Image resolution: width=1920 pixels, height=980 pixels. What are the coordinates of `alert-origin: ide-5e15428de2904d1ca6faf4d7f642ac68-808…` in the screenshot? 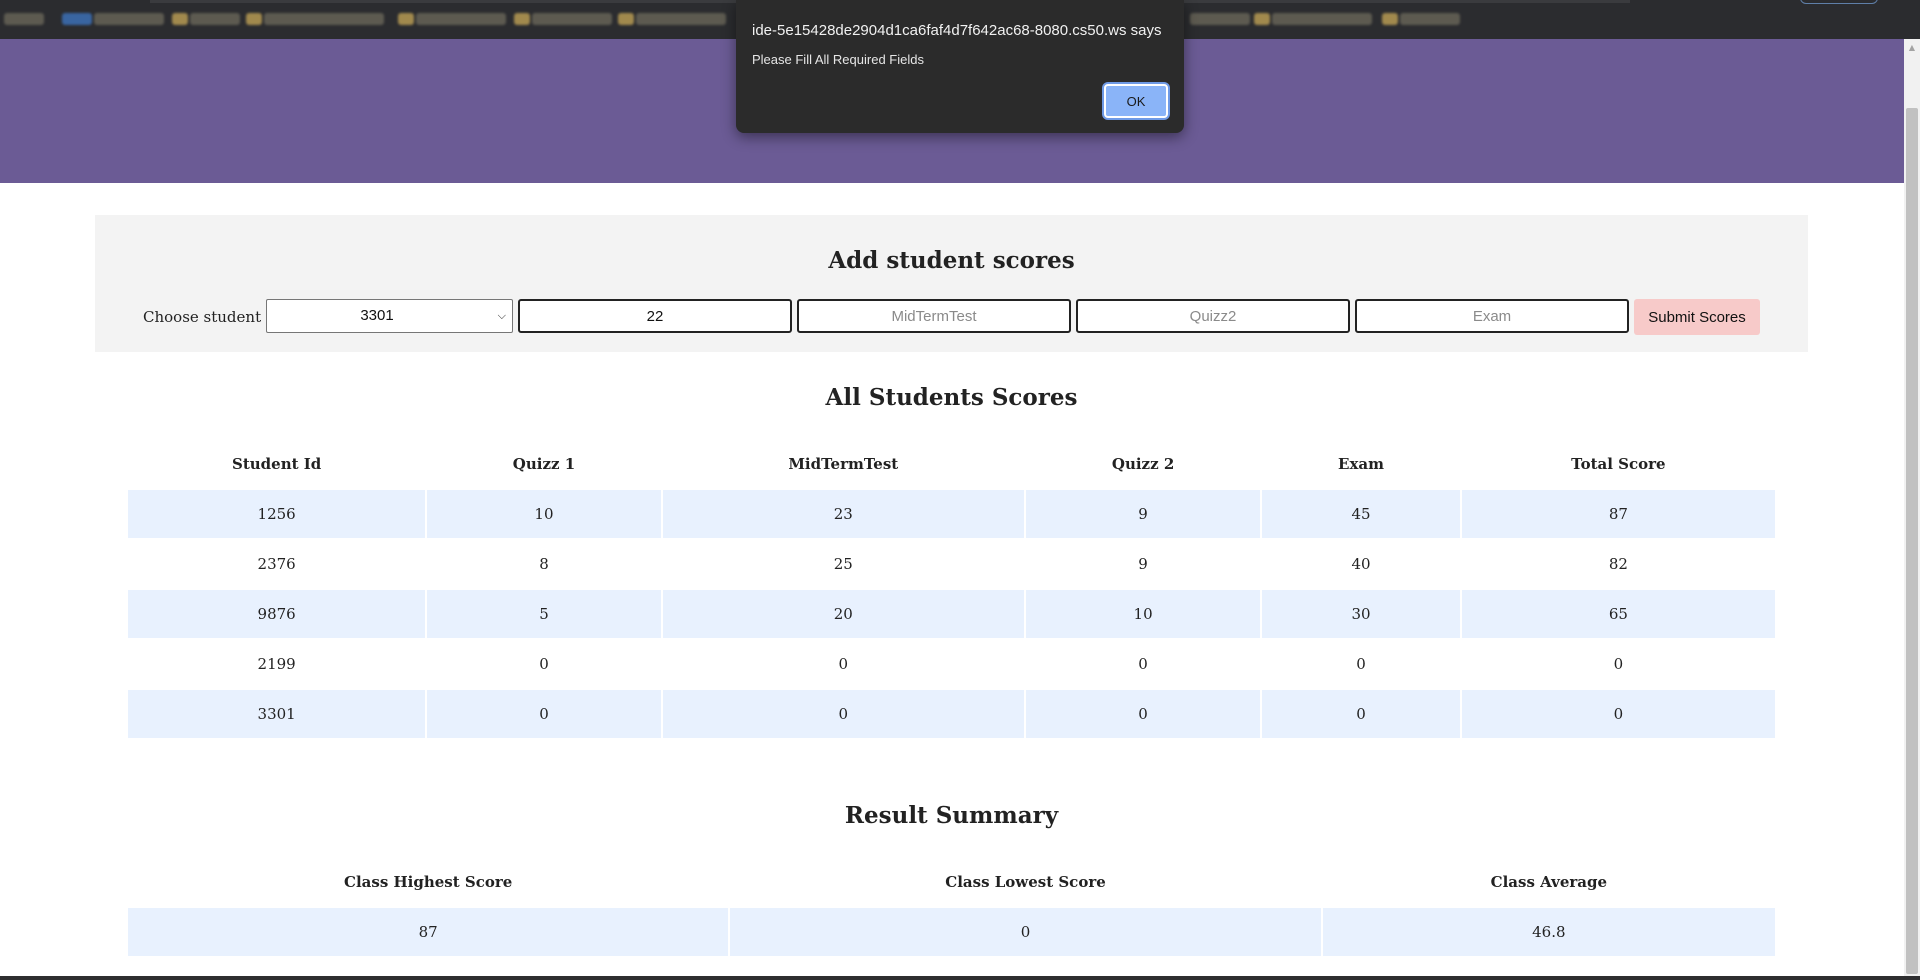 It's located at (957, 30).